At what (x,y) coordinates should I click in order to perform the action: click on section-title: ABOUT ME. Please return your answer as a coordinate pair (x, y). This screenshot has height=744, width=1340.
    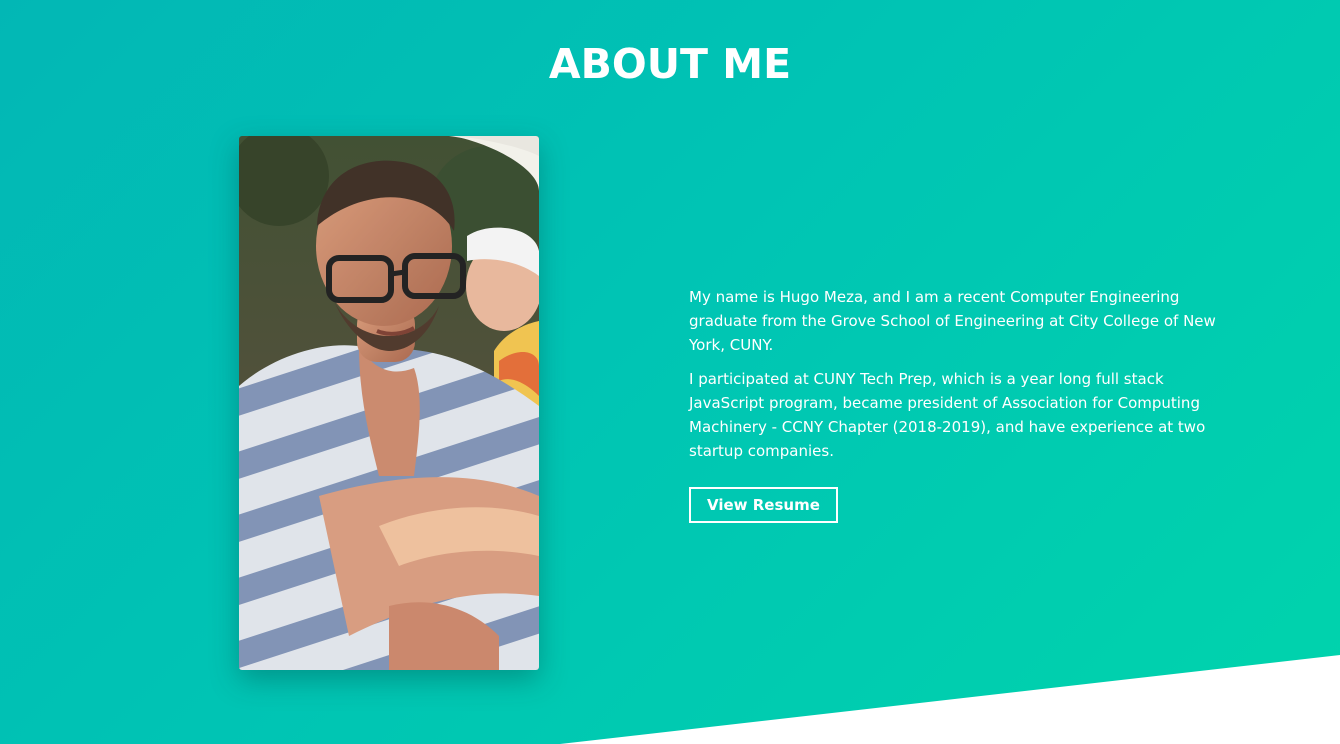
    Looking at the image, I should click on (670, 64).